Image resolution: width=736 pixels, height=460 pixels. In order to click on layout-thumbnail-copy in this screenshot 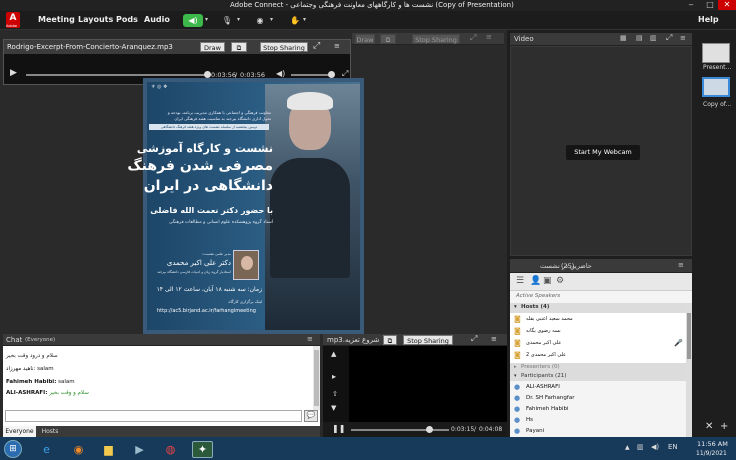, I will do `click(716, 87)`.